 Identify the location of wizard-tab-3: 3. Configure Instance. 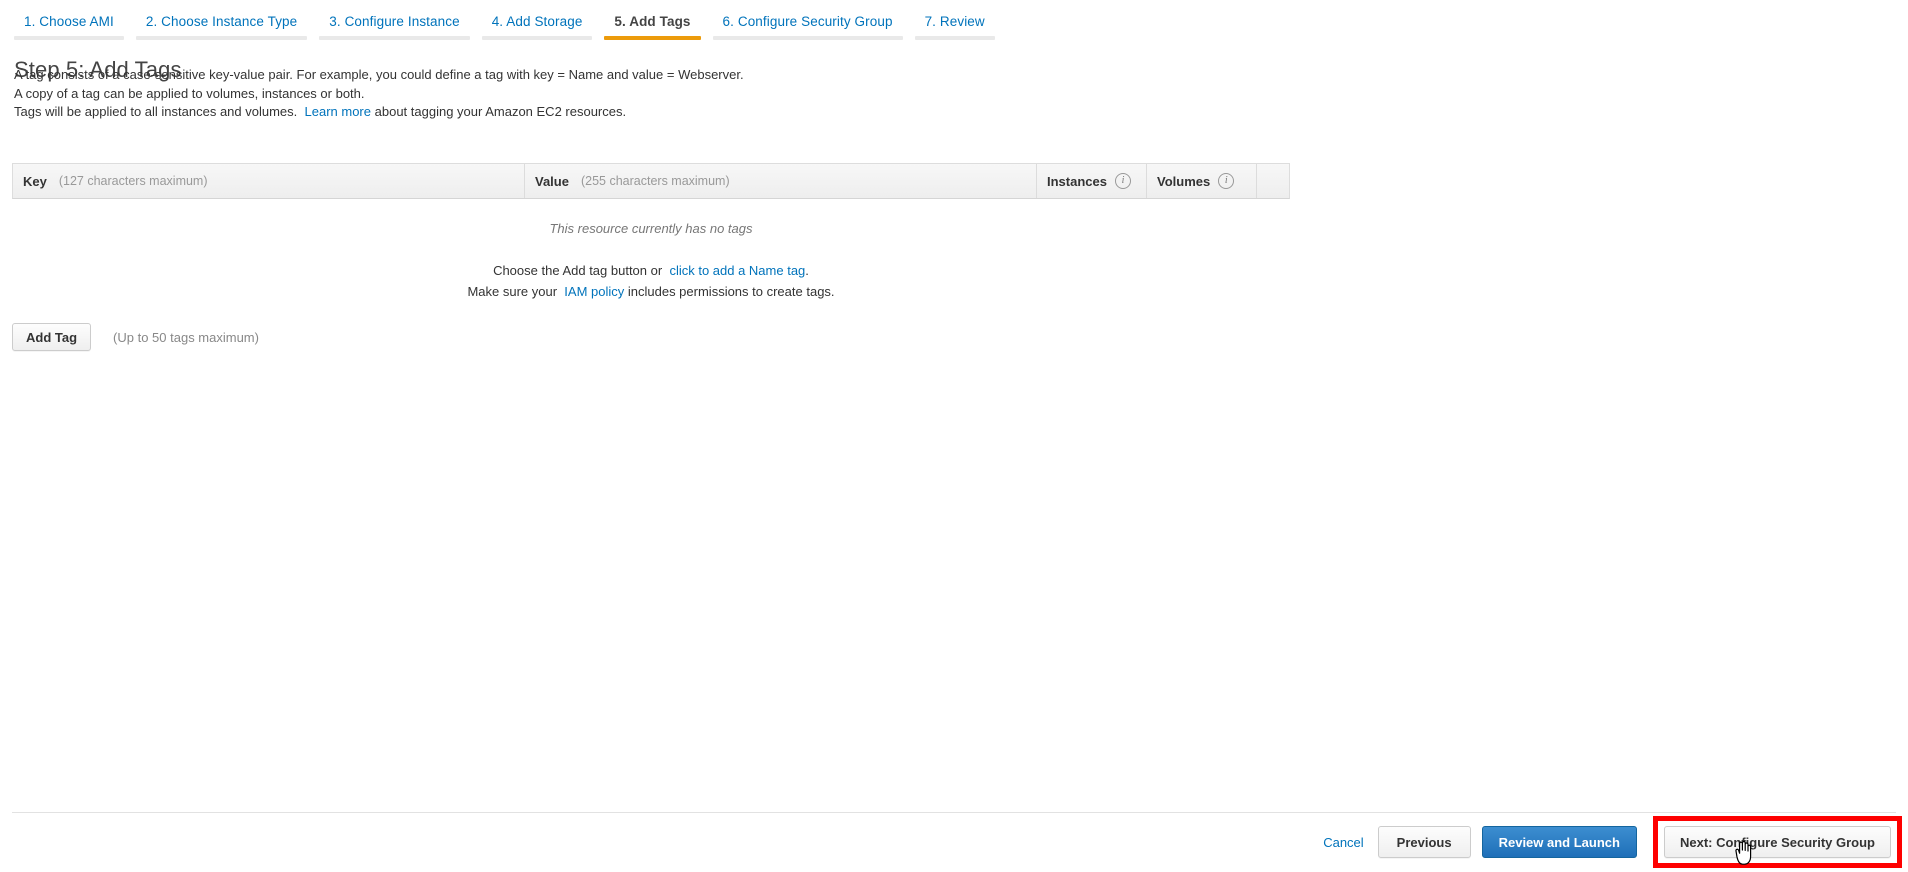
(394, 20).